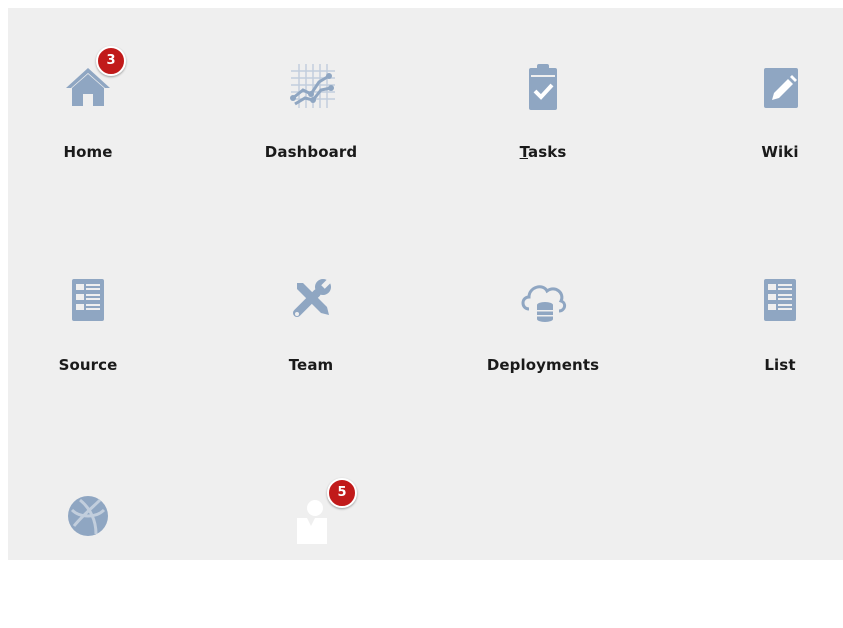 The height and width of the screenshot is (628, 843). What do you see at coordinates (88, 516) in the screenshot?
I see `globe-icon` at bounding box center [88, 516].